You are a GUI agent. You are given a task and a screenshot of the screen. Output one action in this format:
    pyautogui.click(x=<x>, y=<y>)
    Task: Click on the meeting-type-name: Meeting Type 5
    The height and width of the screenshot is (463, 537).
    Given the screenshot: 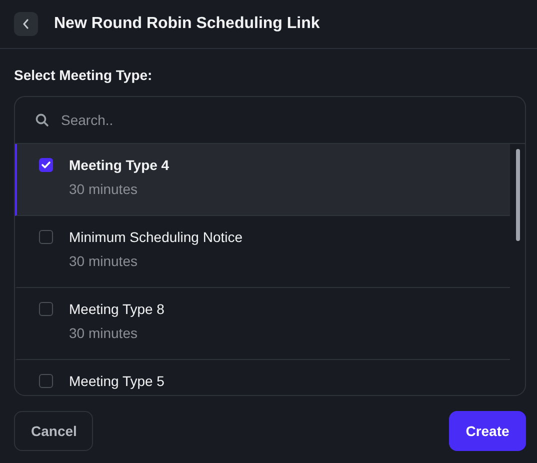 What is the action you would take?
    pyautogui.click(x=116, y=381)
    